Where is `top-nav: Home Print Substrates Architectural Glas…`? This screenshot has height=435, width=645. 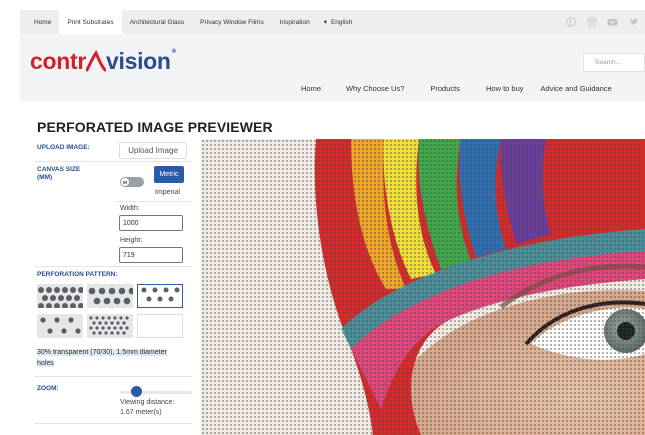
top-nav: Home Print Substrates Architectural Glas… is located at coordinates (189, 22).